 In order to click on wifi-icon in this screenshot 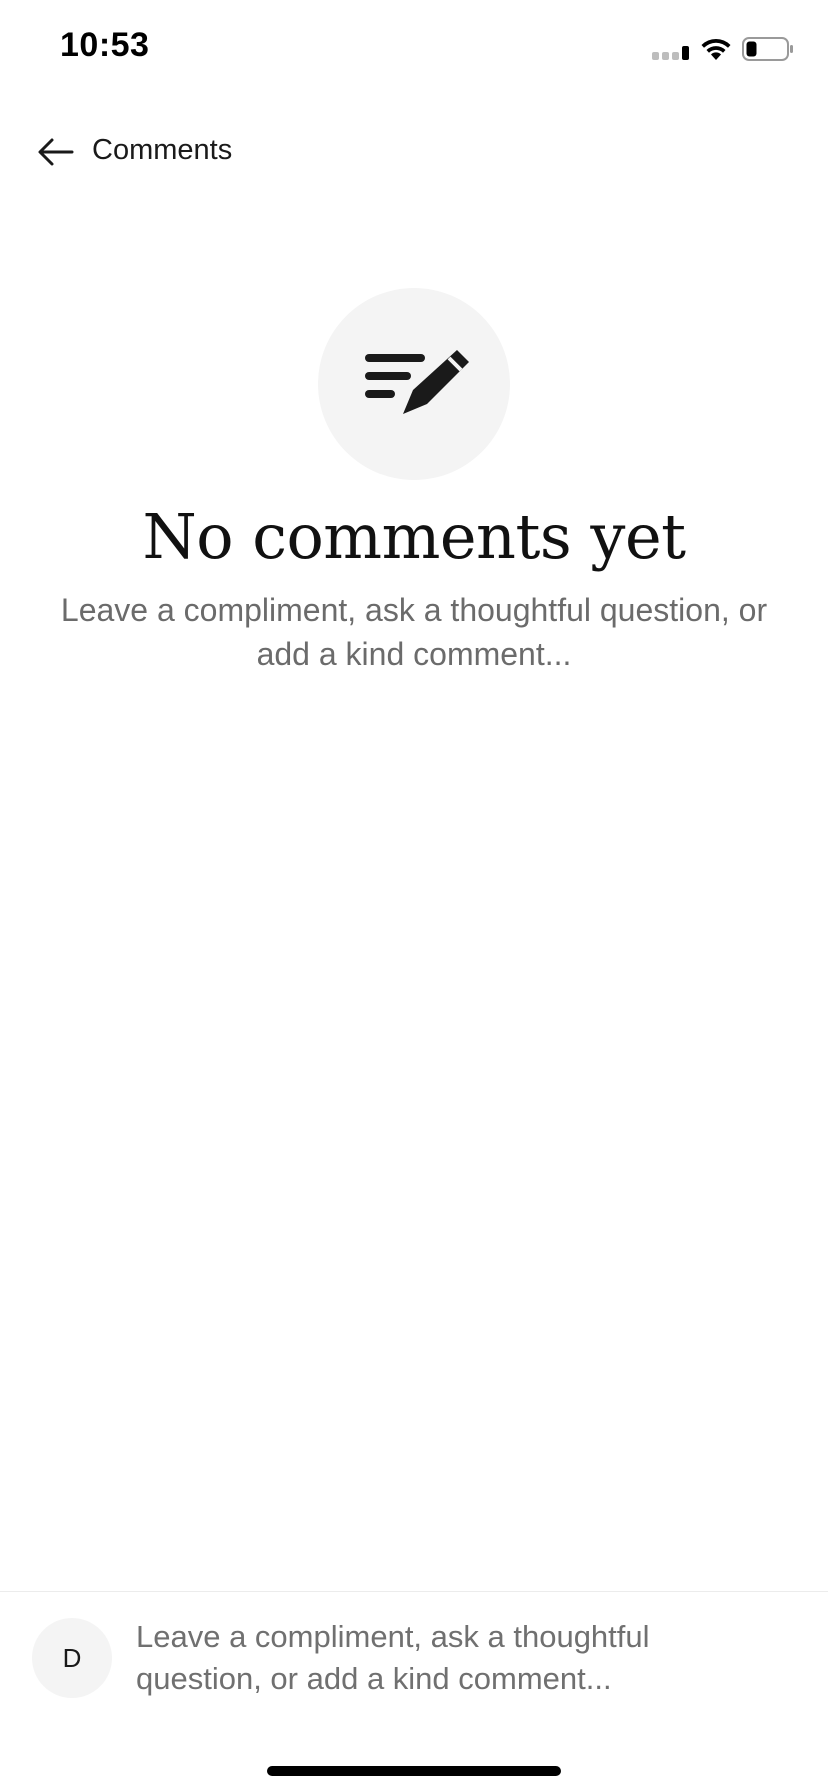, I will do `click(716, 49)`.